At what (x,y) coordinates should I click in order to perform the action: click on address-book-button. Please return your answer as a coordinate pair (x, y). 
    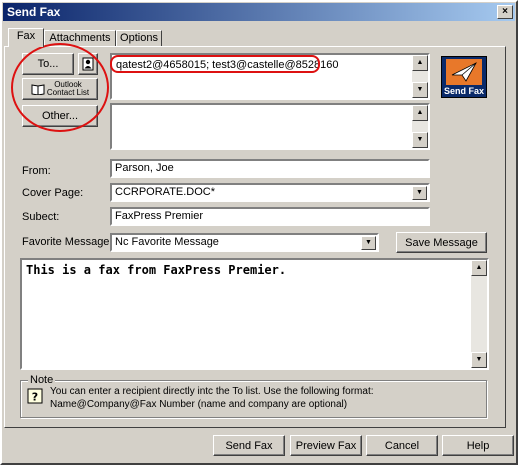
    Looking at the image, I should click on (88, 64).